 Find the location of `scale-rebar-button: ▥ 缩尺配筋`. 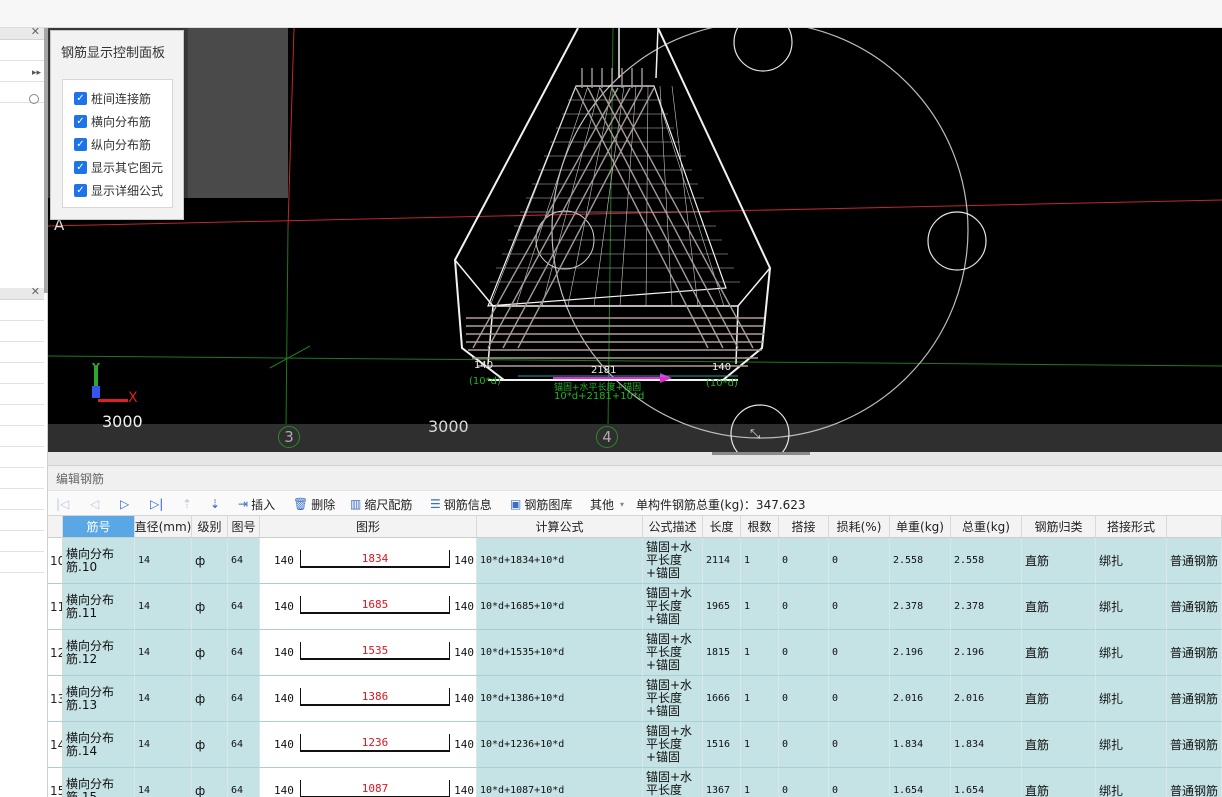

scale-rebar-button: ▥ 缩尺配筋 is located at coordinates (381, 504).